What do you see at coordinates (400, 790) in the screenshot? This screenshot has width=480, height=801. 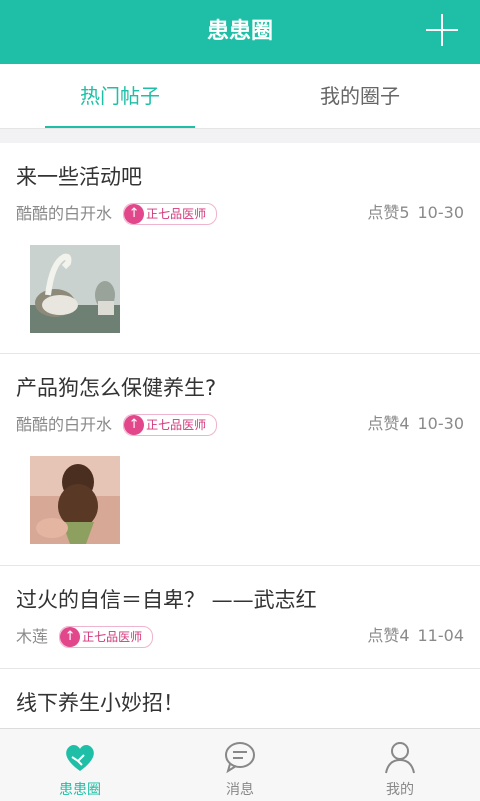 I see `nav-label: 我的` at bounding box center [400, 790].